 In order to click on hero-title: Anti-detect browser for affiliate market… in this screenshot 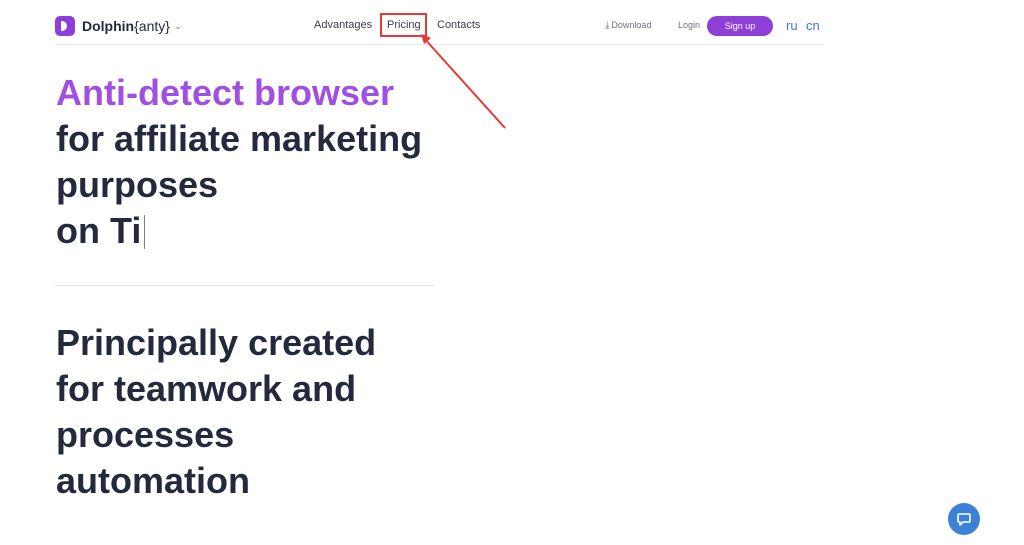, I will do `click(239, 162)`.